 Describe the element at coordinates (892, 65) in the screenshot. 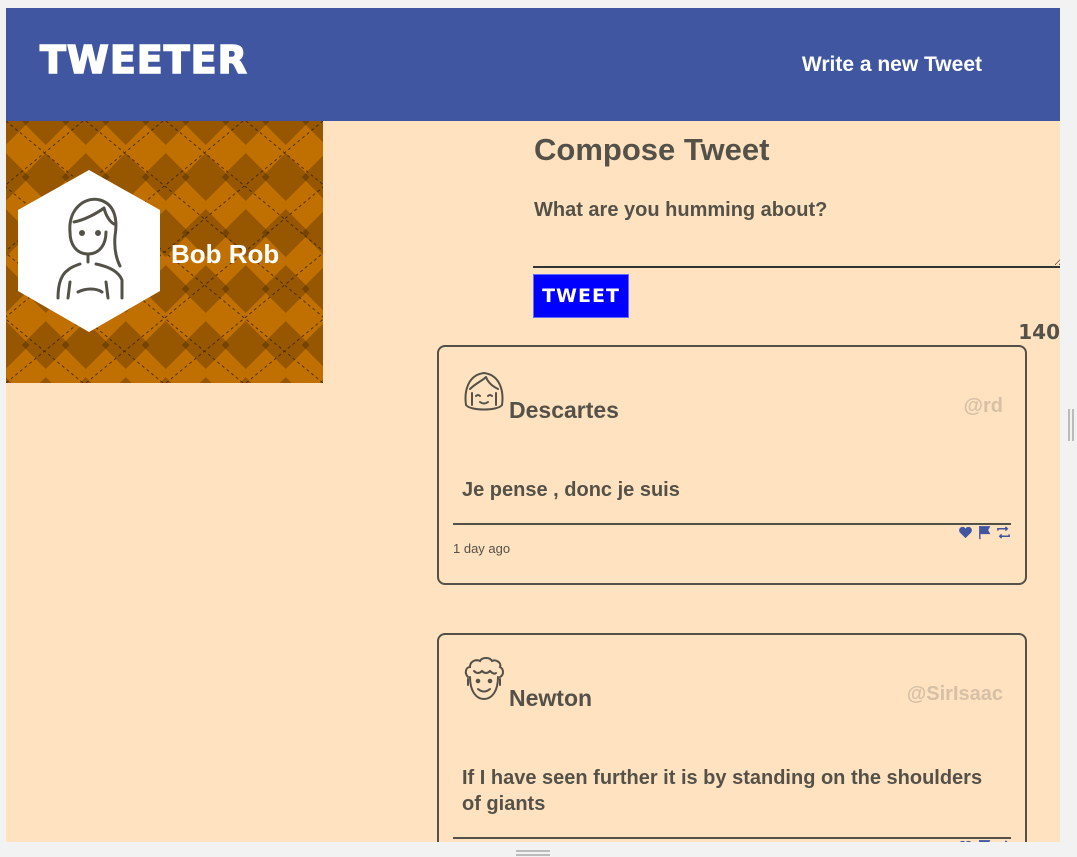

I see `write-new-tweet-link: Write a new Tweet` at that location.